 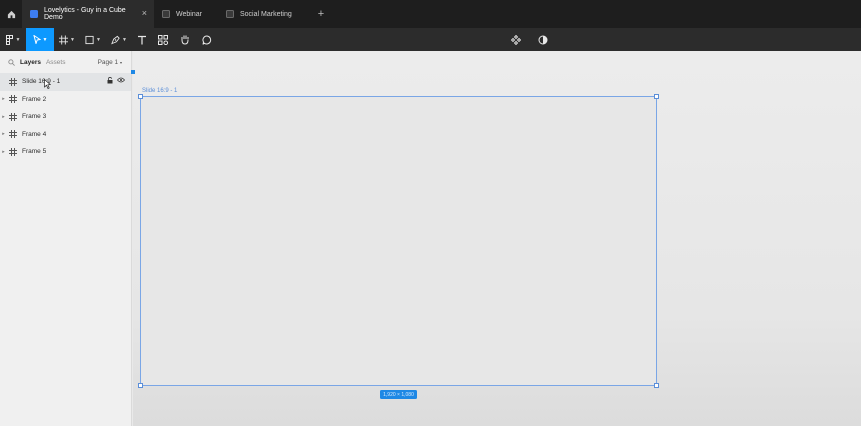 I want to click on text-tool-button, so click(x=142, y=39).